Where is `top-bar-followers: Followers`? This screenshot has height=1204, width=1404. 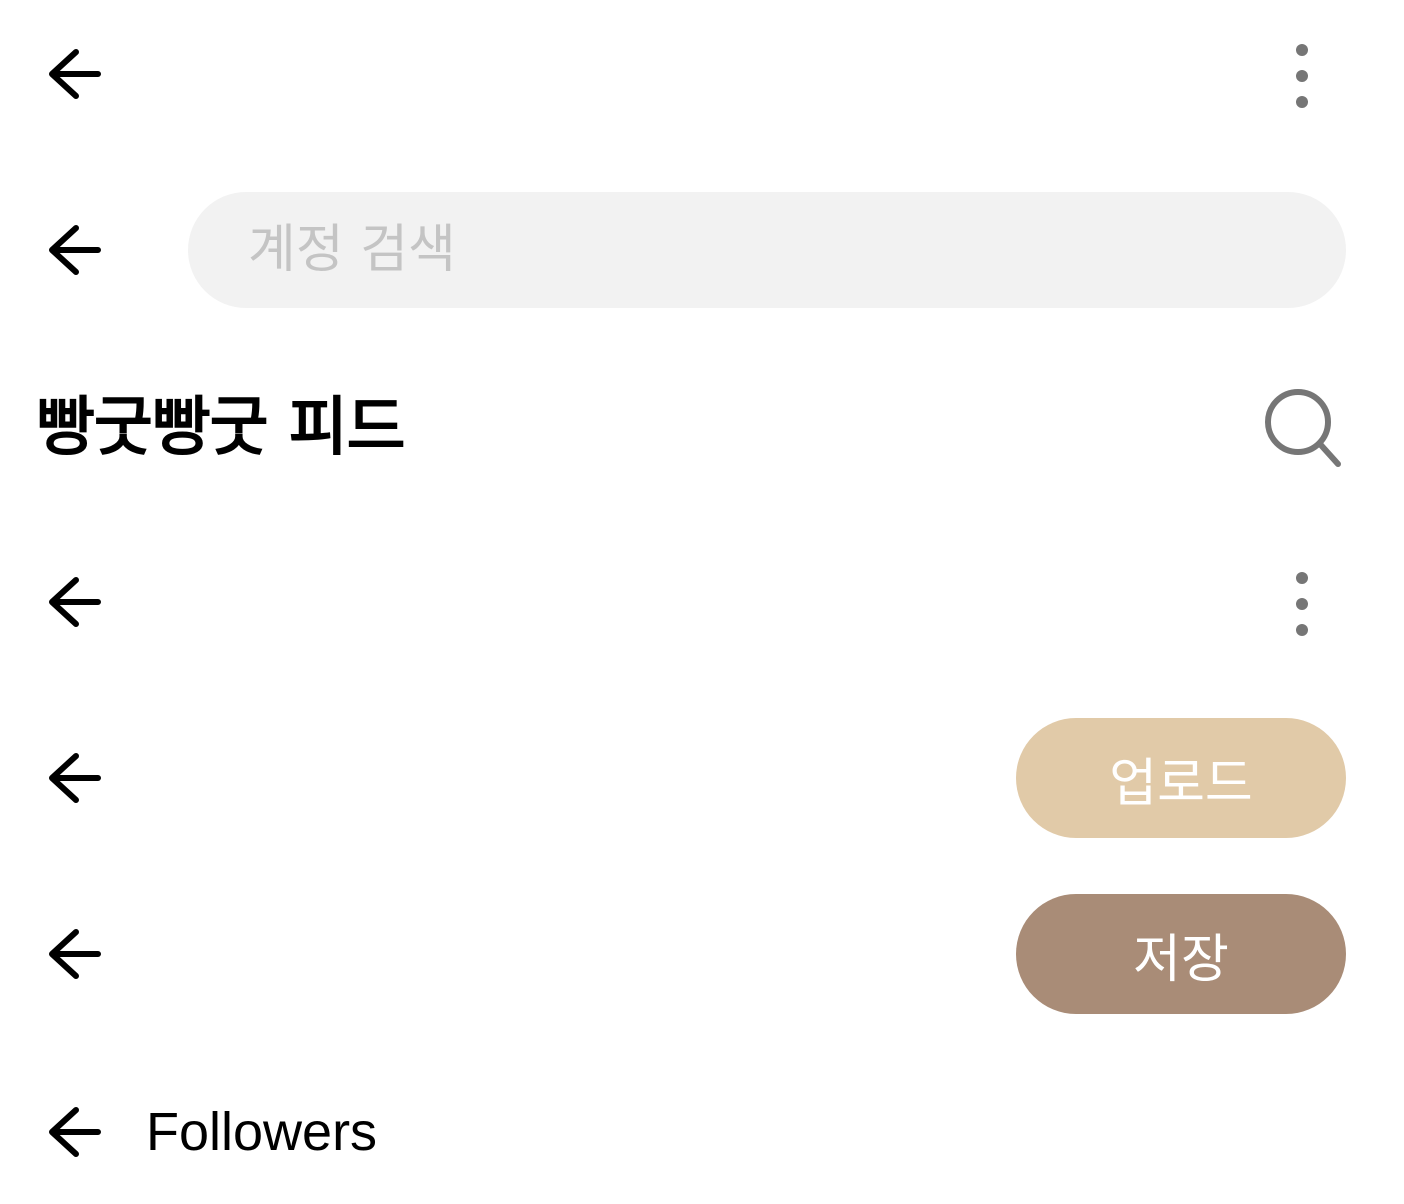 top-bar-followers: Followers is located at coordinates (702, 1132).